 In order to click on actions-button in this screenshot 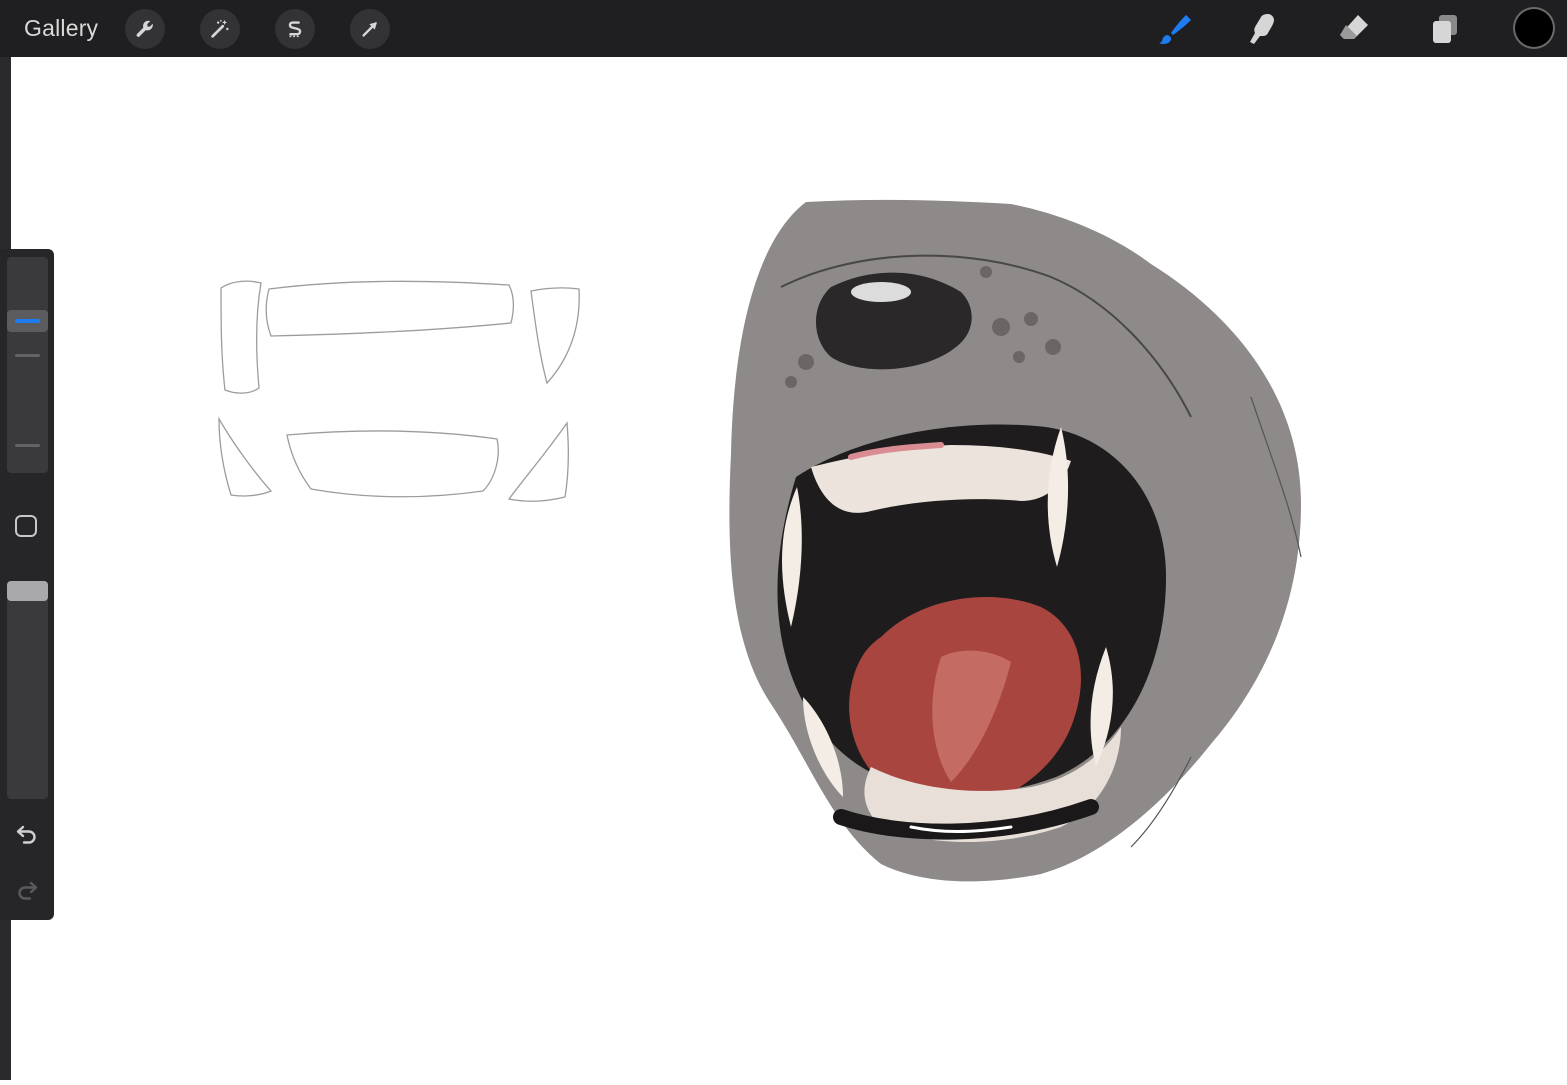, I will do `click(145, 29)`.